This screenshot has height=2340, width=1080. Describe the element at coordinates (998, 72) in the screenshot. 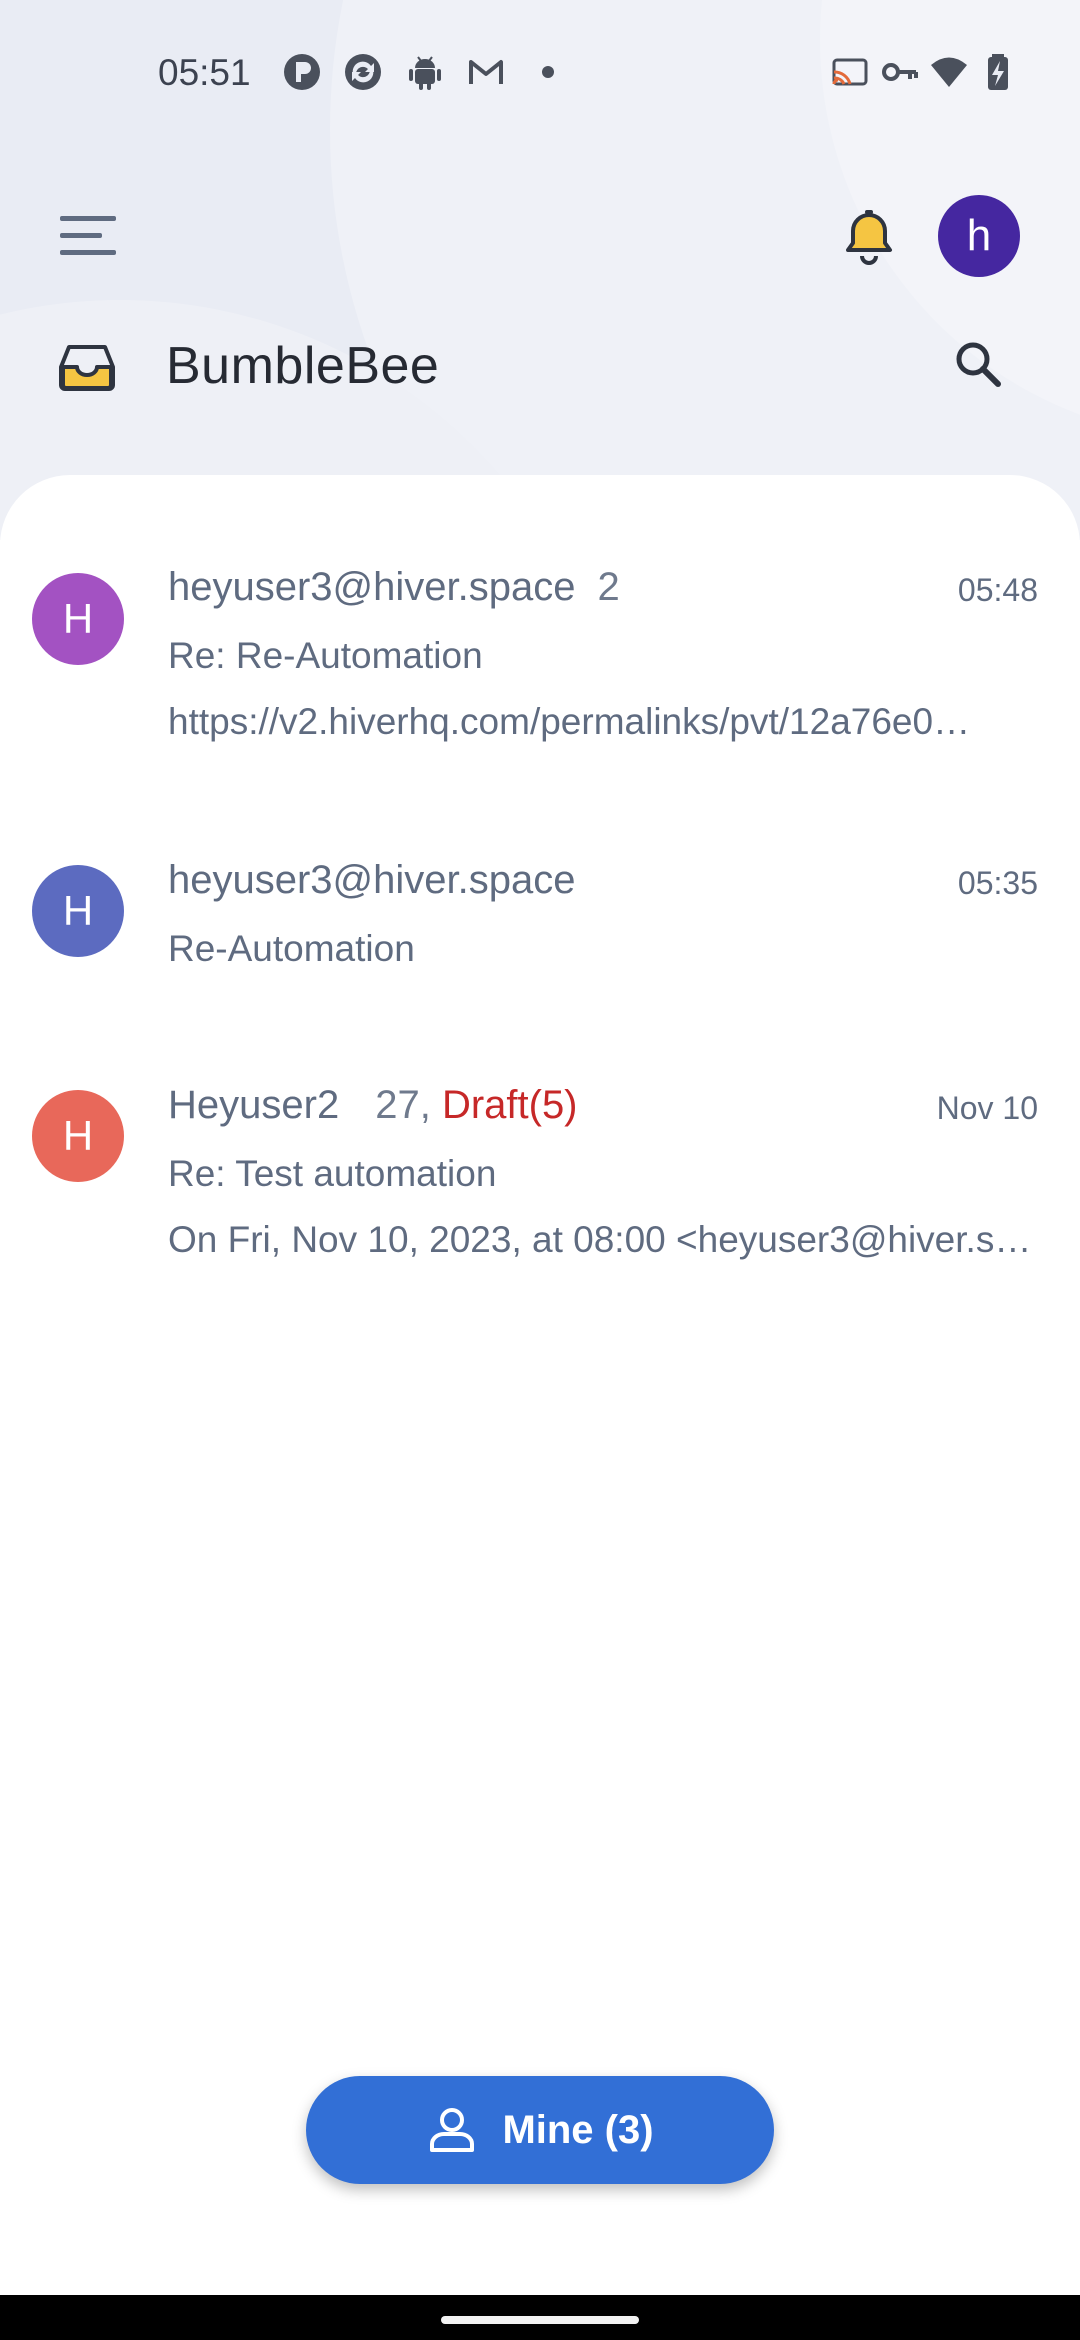

I see `battery-charging-icon` at that location.